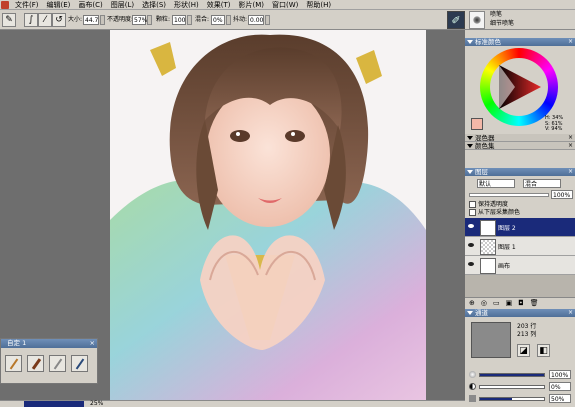  Describe the element at coordinates (139, 20) in the screenshot. I see `opacity-field: 57%` at that location.